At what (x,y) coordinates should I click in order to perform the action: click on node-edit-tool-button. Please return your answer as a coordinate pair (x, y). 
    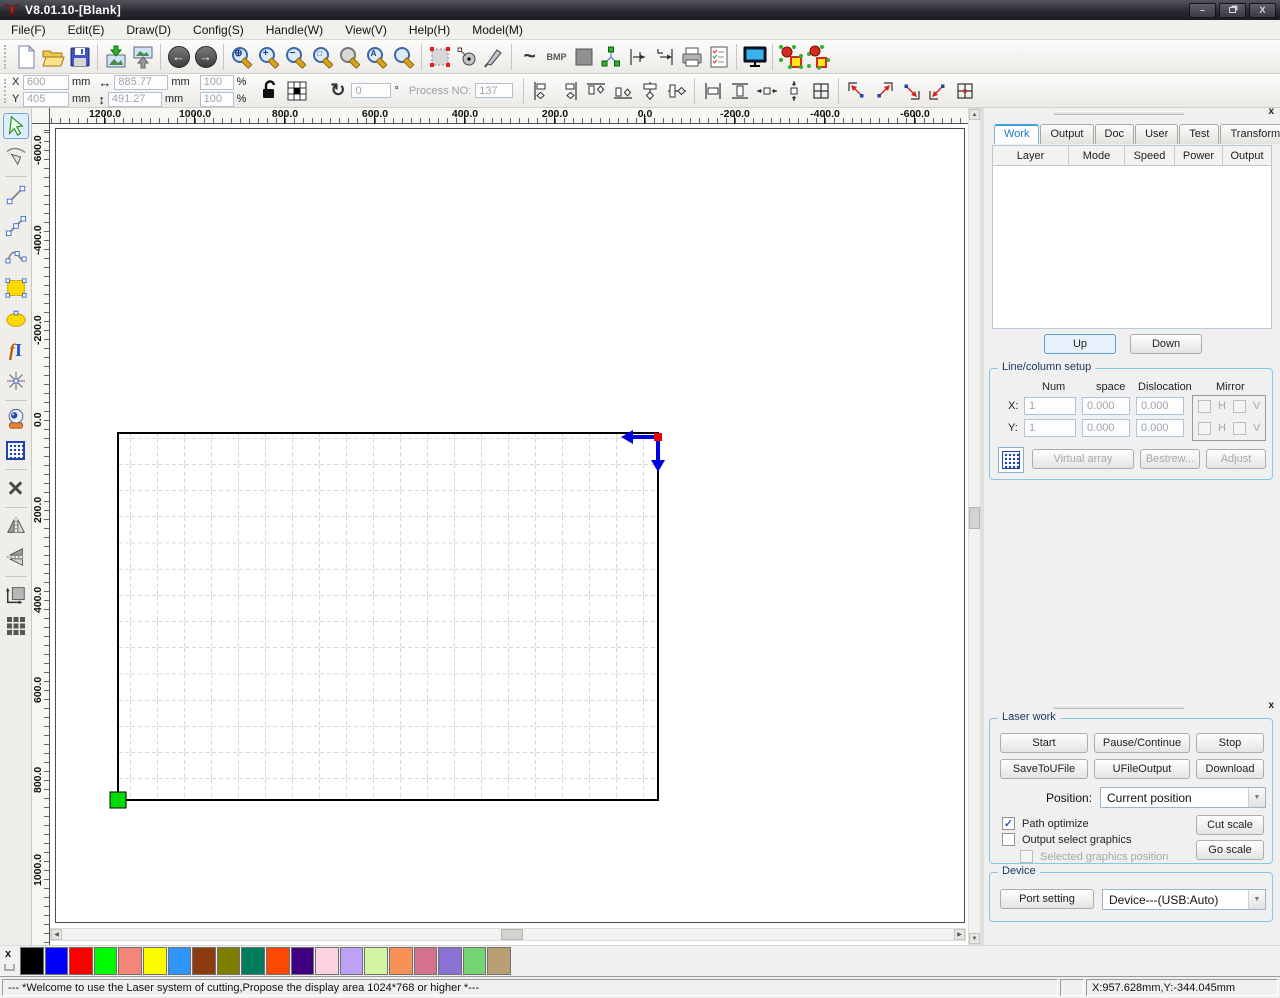
    Looking at the image, I should click on (16, 157).